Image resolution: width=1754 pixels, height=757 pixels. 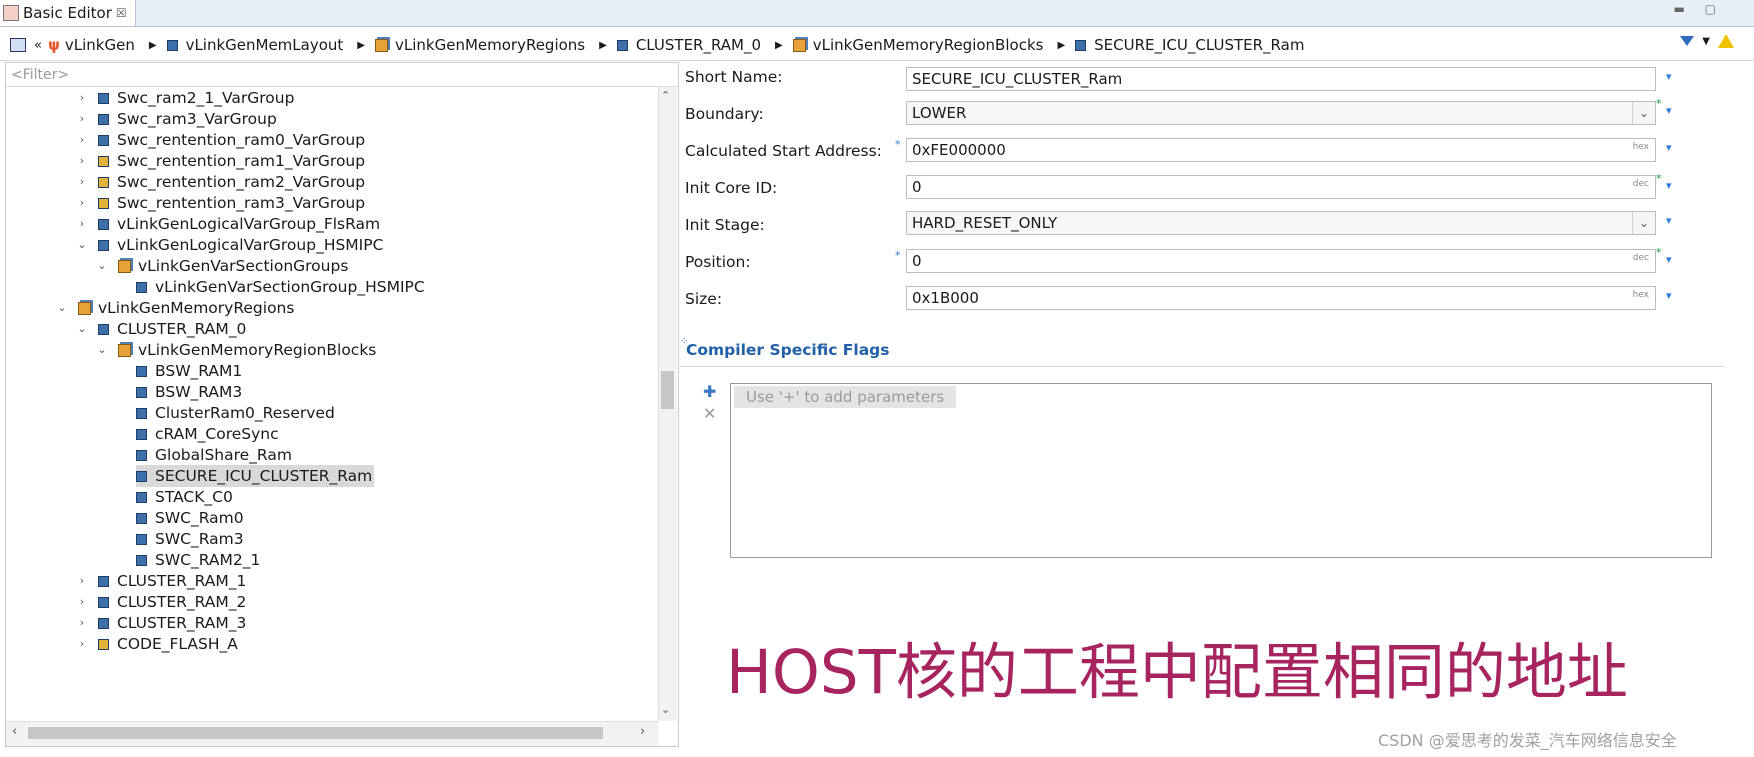 What do you see at coordinates (665, 95) in the screenshot?
I see `scroll-up-icon: ⌃` at bounding box center [665, 95].